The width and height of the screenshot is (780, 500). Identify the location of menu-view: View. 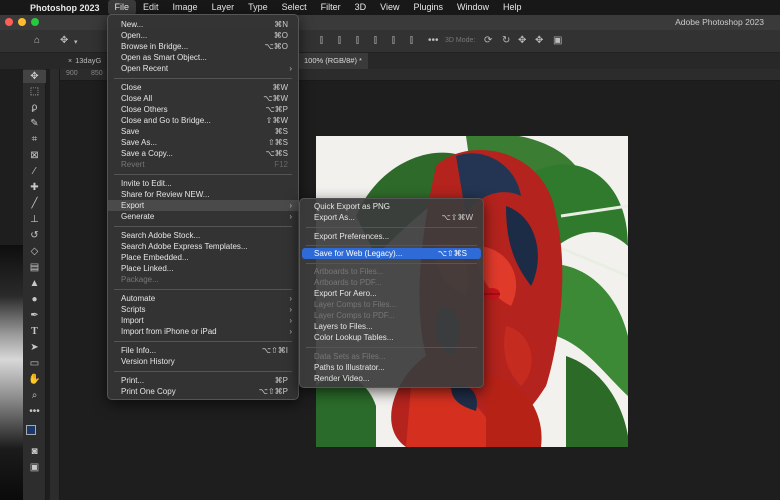
(389, 7).